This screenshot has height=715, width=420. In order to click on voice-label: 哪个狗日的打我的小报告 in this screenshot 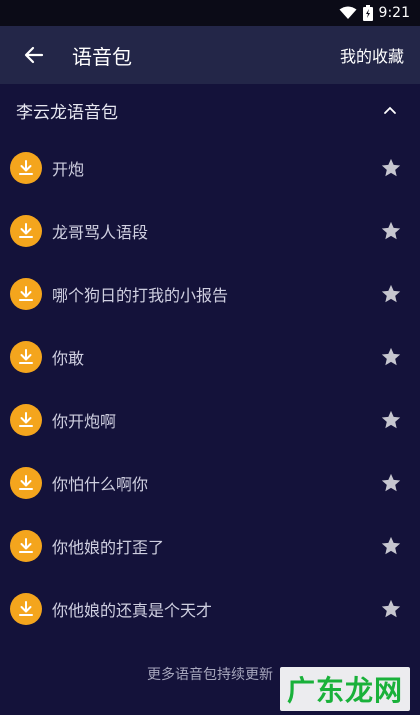, I will do `click(140, 295)`.